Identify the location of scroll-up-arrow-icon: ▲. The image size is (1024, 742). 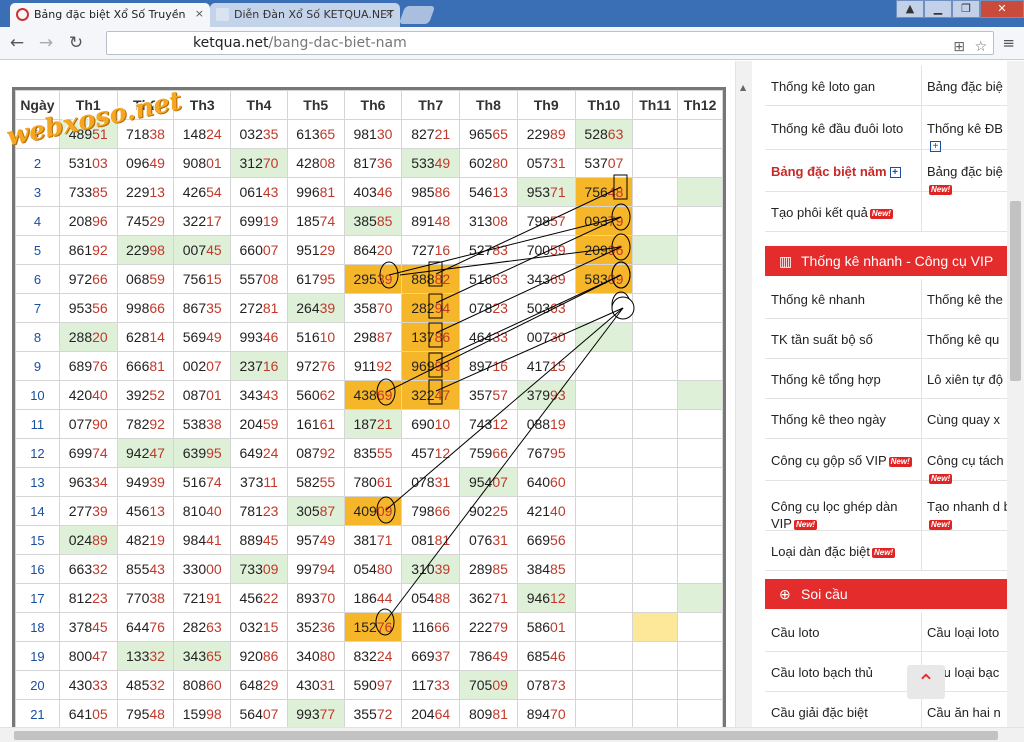
(743, 87).